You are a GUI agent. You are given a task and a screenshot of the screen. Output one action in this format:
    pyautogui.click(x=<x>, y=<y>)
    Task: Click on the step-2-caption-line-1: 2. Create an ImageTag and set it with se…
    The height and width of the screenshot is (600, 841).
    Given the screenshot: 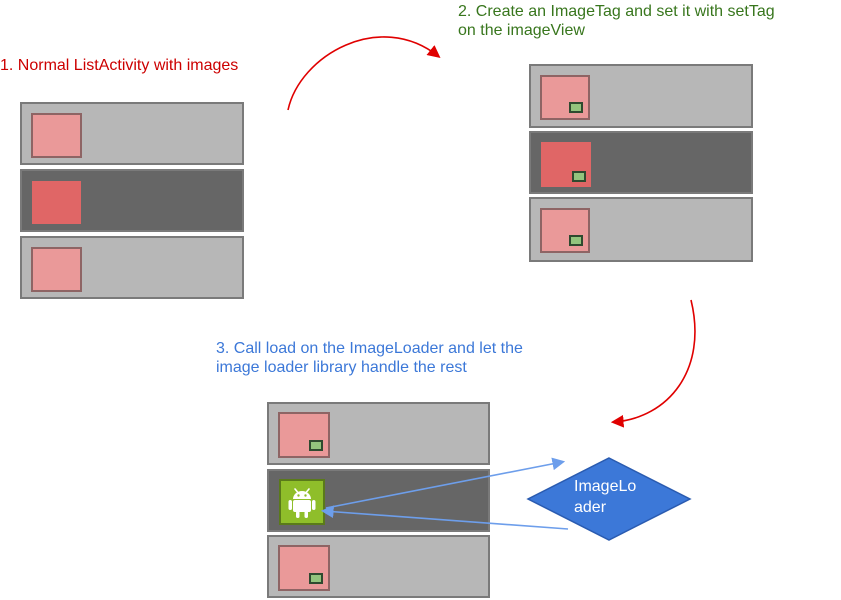 What is the action you would take?
    pyautogui.click(x=616, y=11)
    